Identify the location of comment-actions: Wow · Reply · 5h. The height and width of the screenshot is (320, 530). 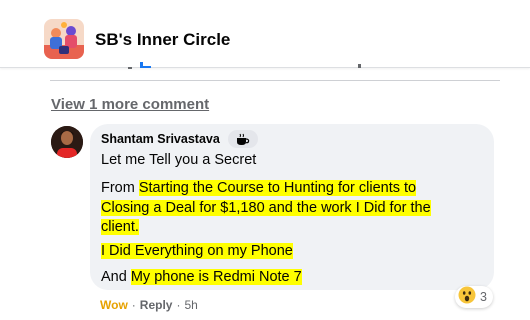
(149, 305).